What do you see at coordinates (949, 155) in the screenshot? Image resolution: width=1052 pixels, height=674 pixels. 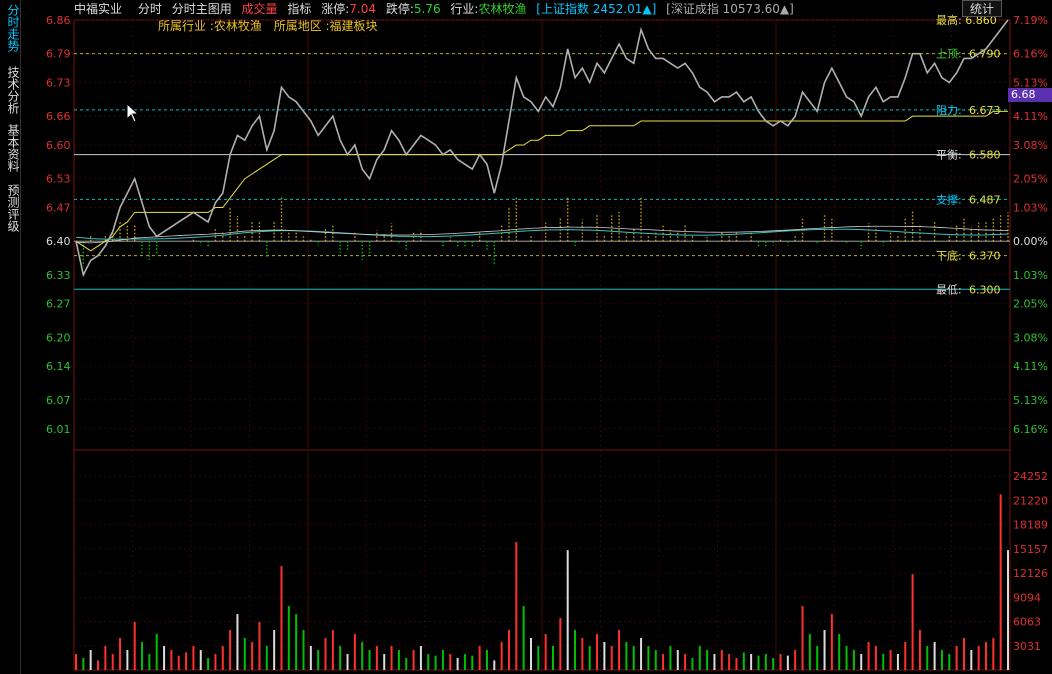 I see `level-label: 平衡:` at bounding box center [949, 155].